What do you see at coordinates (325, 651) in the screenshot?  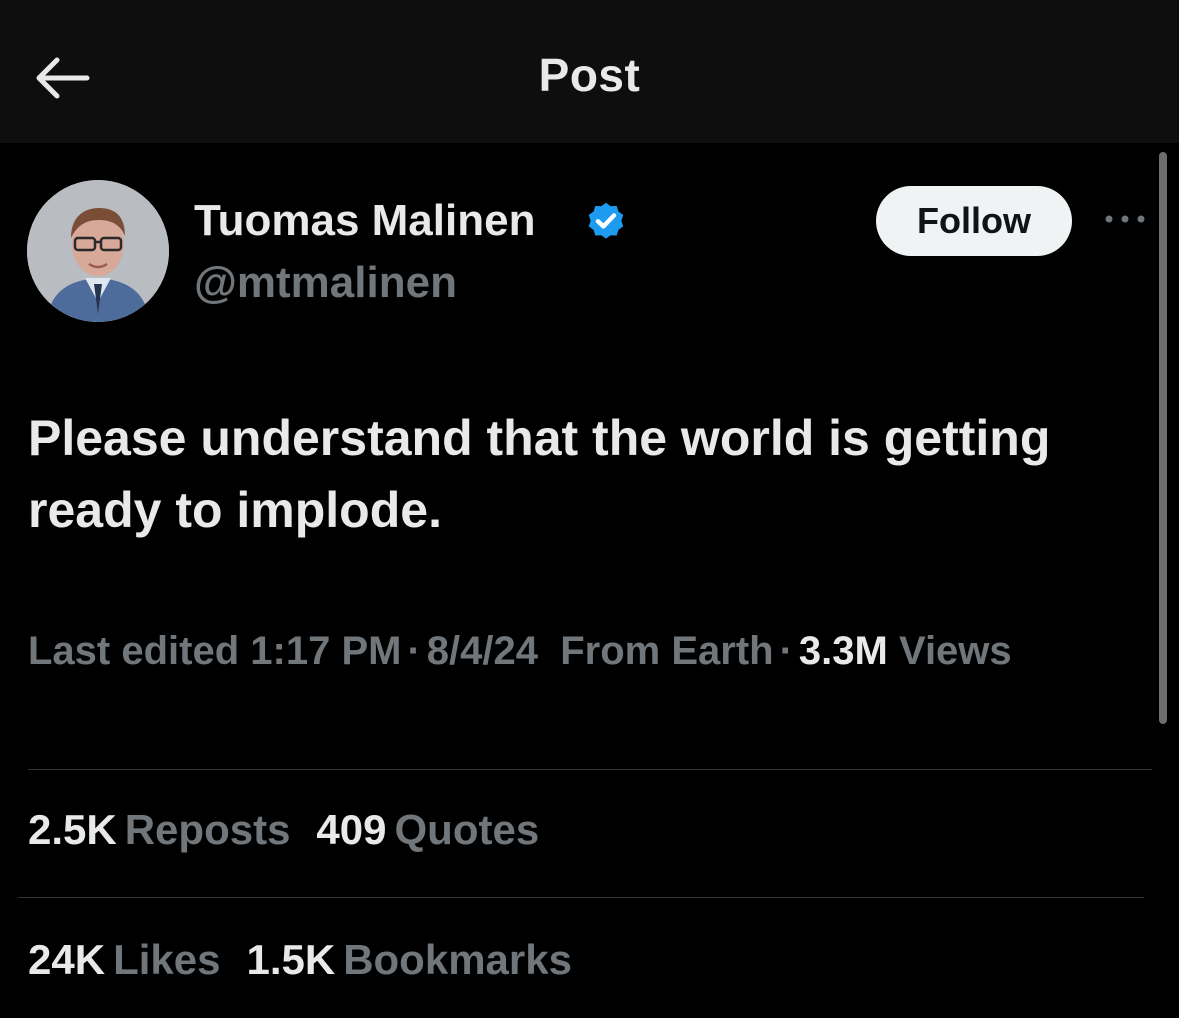 I see `post-time: 1:17 PM` at bounding box center [325, 651].